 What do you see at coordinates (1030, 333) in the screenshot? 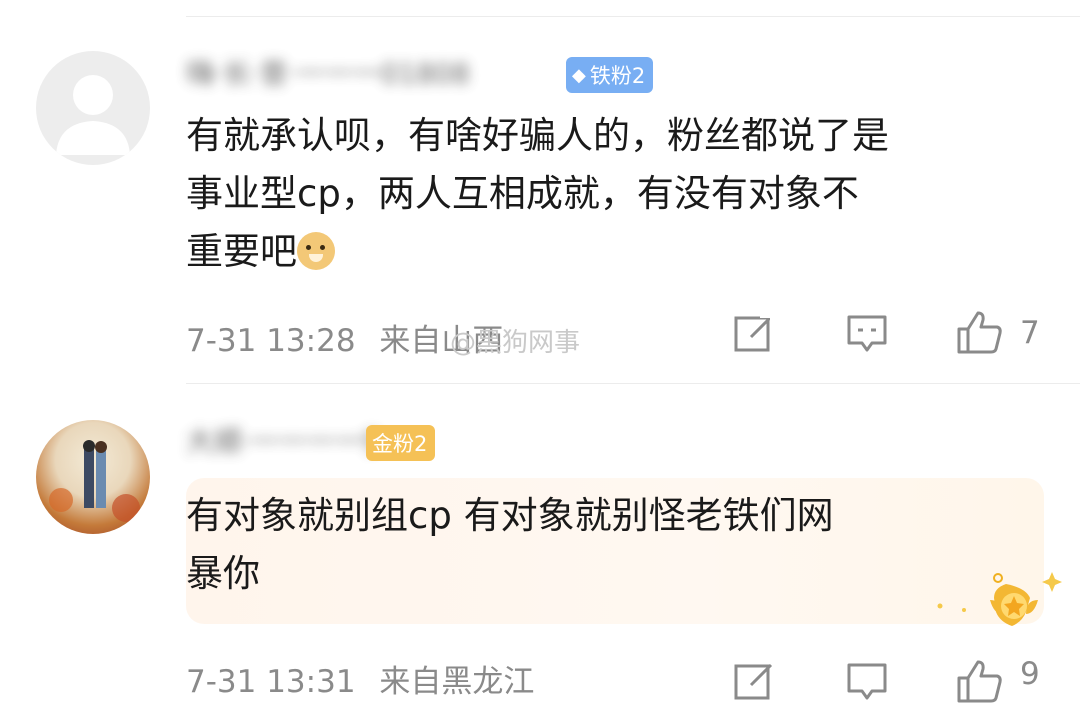
I see `like-count: 7` at bounding box center [1030, 333].